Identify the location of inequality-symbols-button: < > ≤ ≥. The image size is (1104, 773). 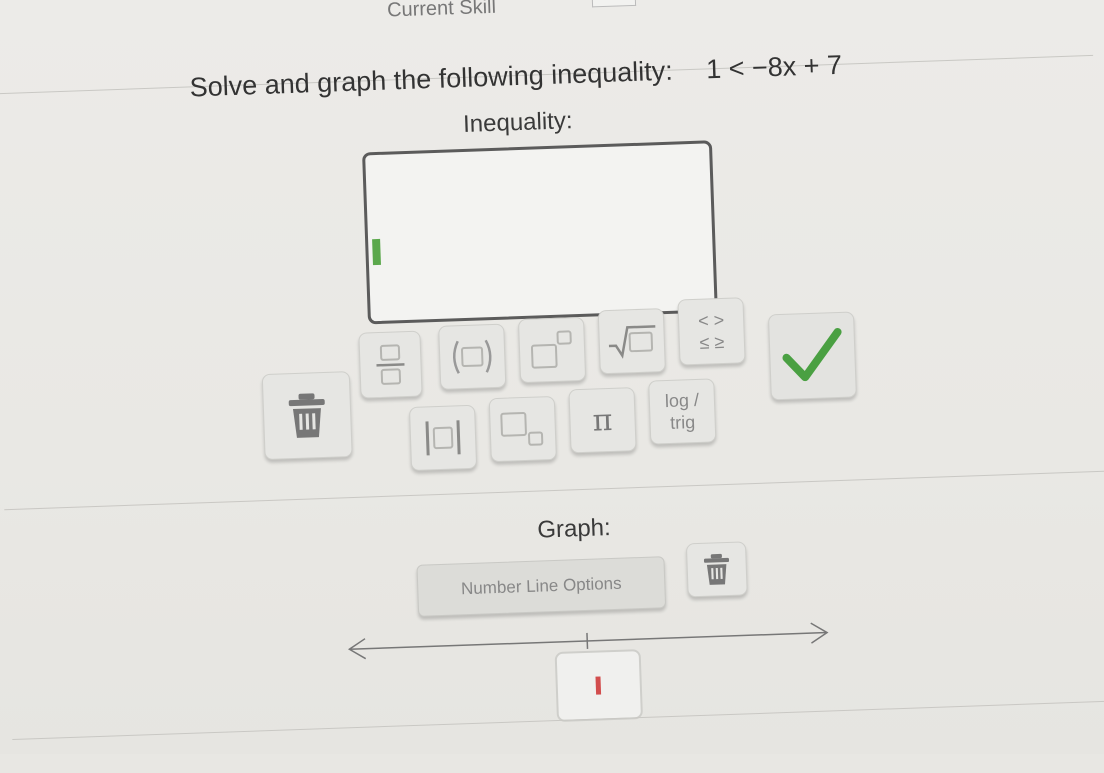
(711, 331).